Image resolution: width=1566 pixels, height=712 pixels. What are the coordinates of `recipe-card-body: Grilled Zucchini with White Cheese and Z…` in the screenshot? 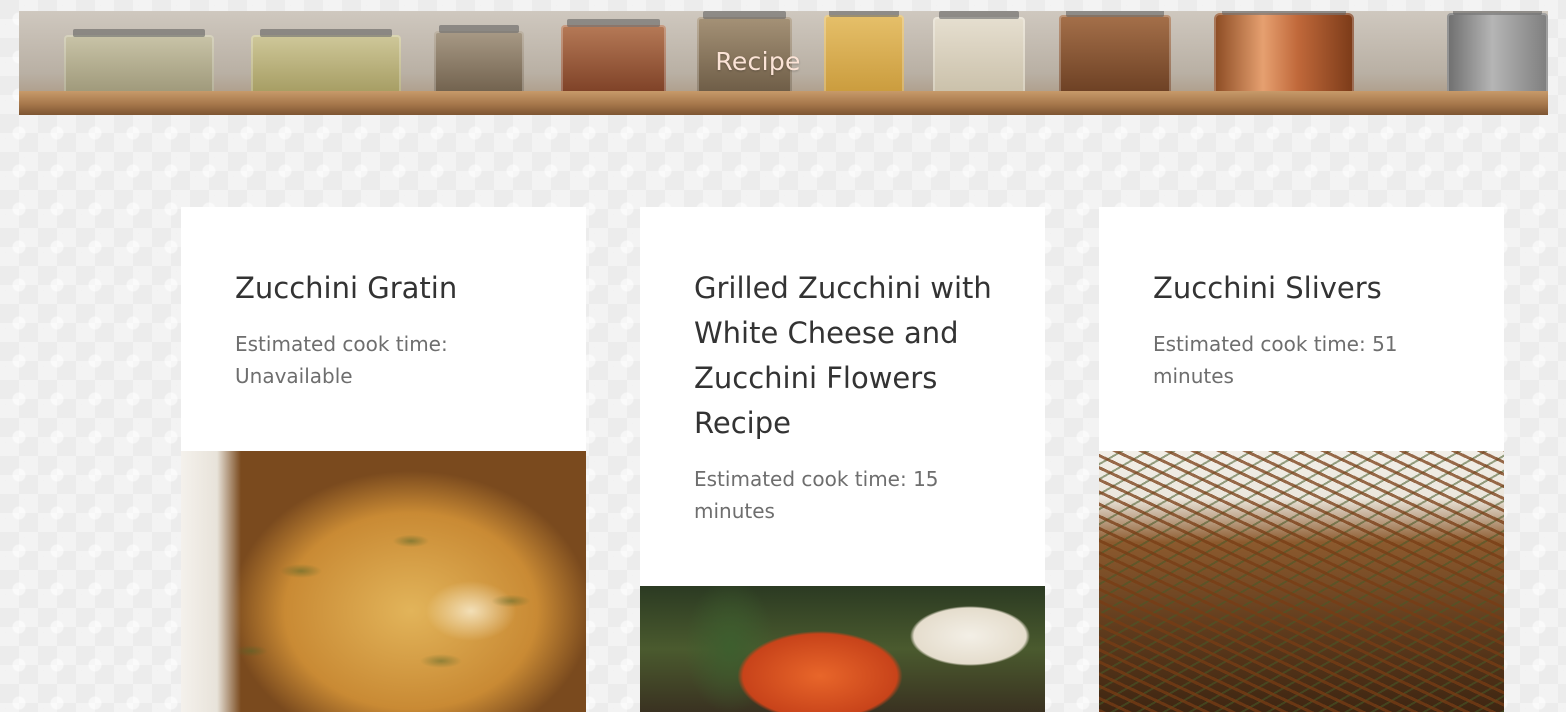 It's located at (842, 367).